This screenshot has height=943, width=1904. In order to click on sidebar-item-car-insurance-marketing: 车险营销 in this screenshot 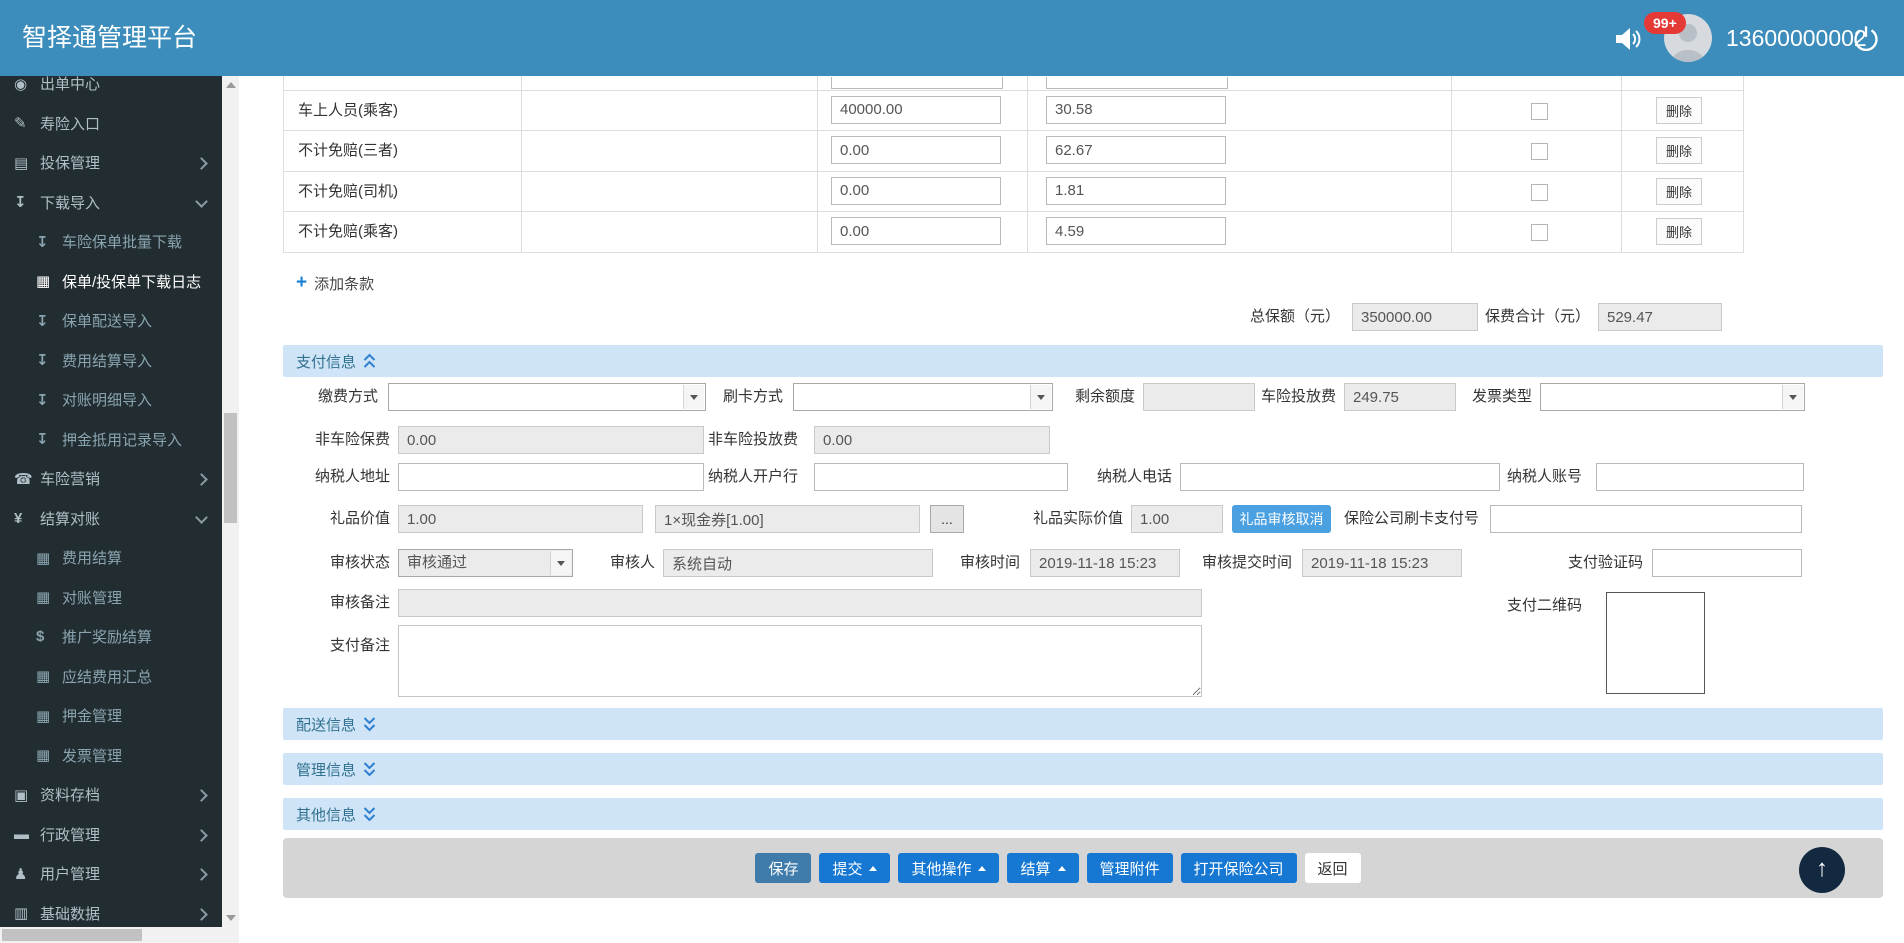, I will do `click(111, 479)`.